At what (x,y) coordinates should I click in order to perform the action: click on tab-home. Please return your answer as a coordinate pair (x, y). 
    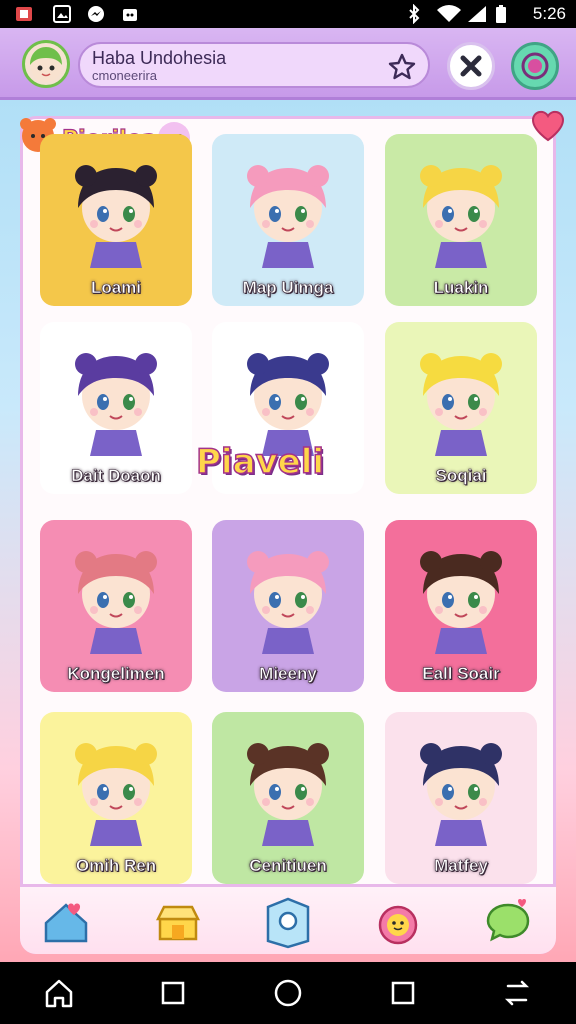
    Looking at the image, I should click on (66, 921).